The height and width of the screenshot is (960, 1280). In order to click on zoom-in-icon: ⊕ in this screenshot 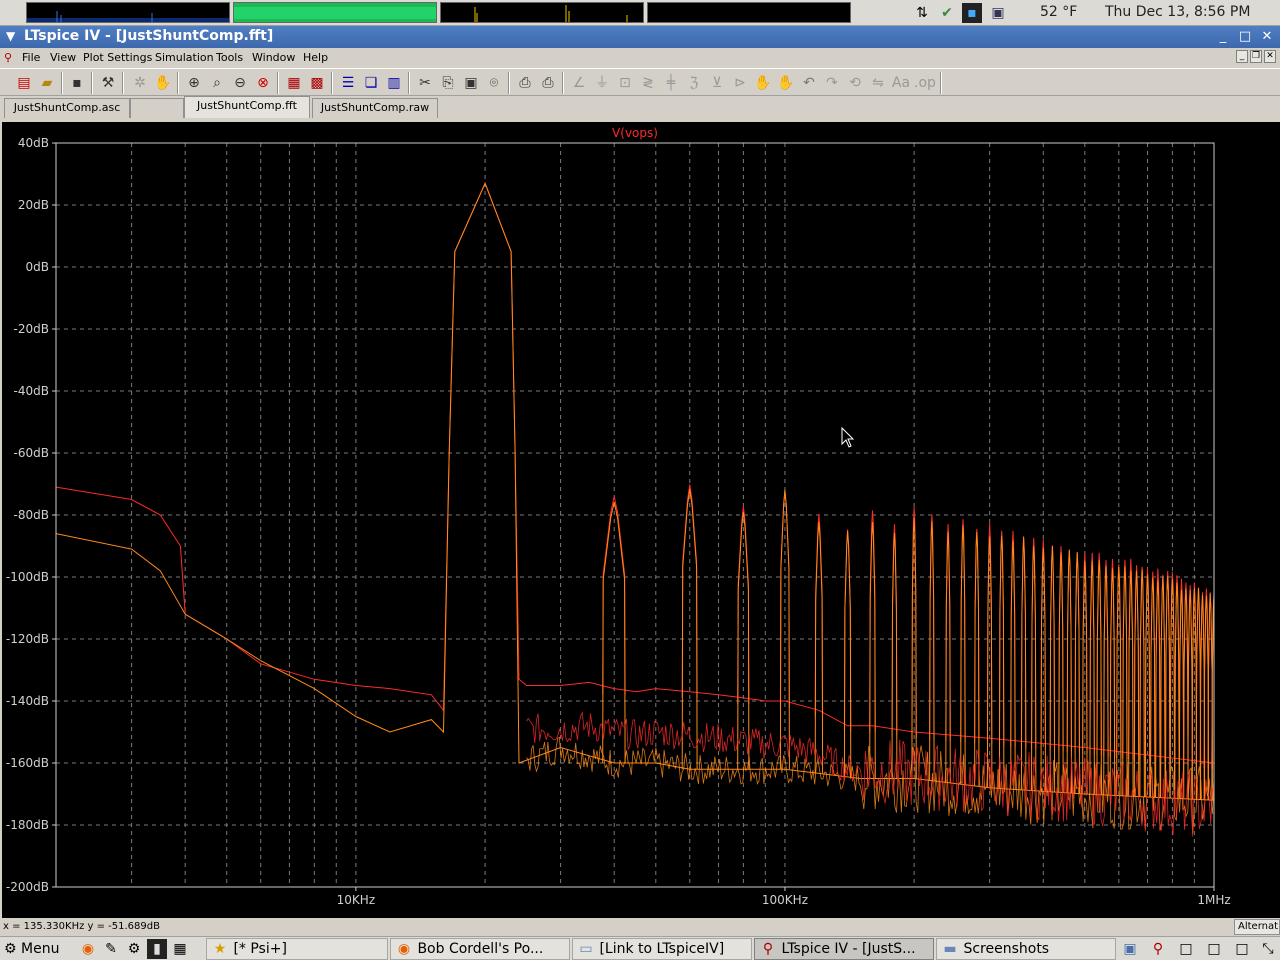, I will do `click(194, 83)`.